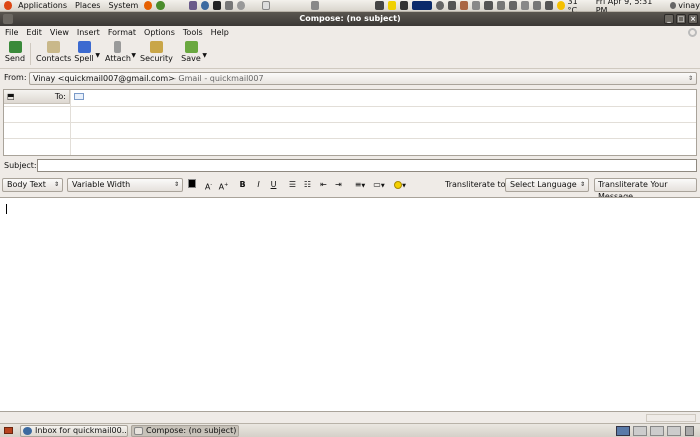 Image resolution: width=700 pixels, height=437 pixels. What do you see at coordinates (185, 431) in the screenshot?
I see `taskbar-item-compose: Compose: (no subject)` at bounding box center [185, 431].